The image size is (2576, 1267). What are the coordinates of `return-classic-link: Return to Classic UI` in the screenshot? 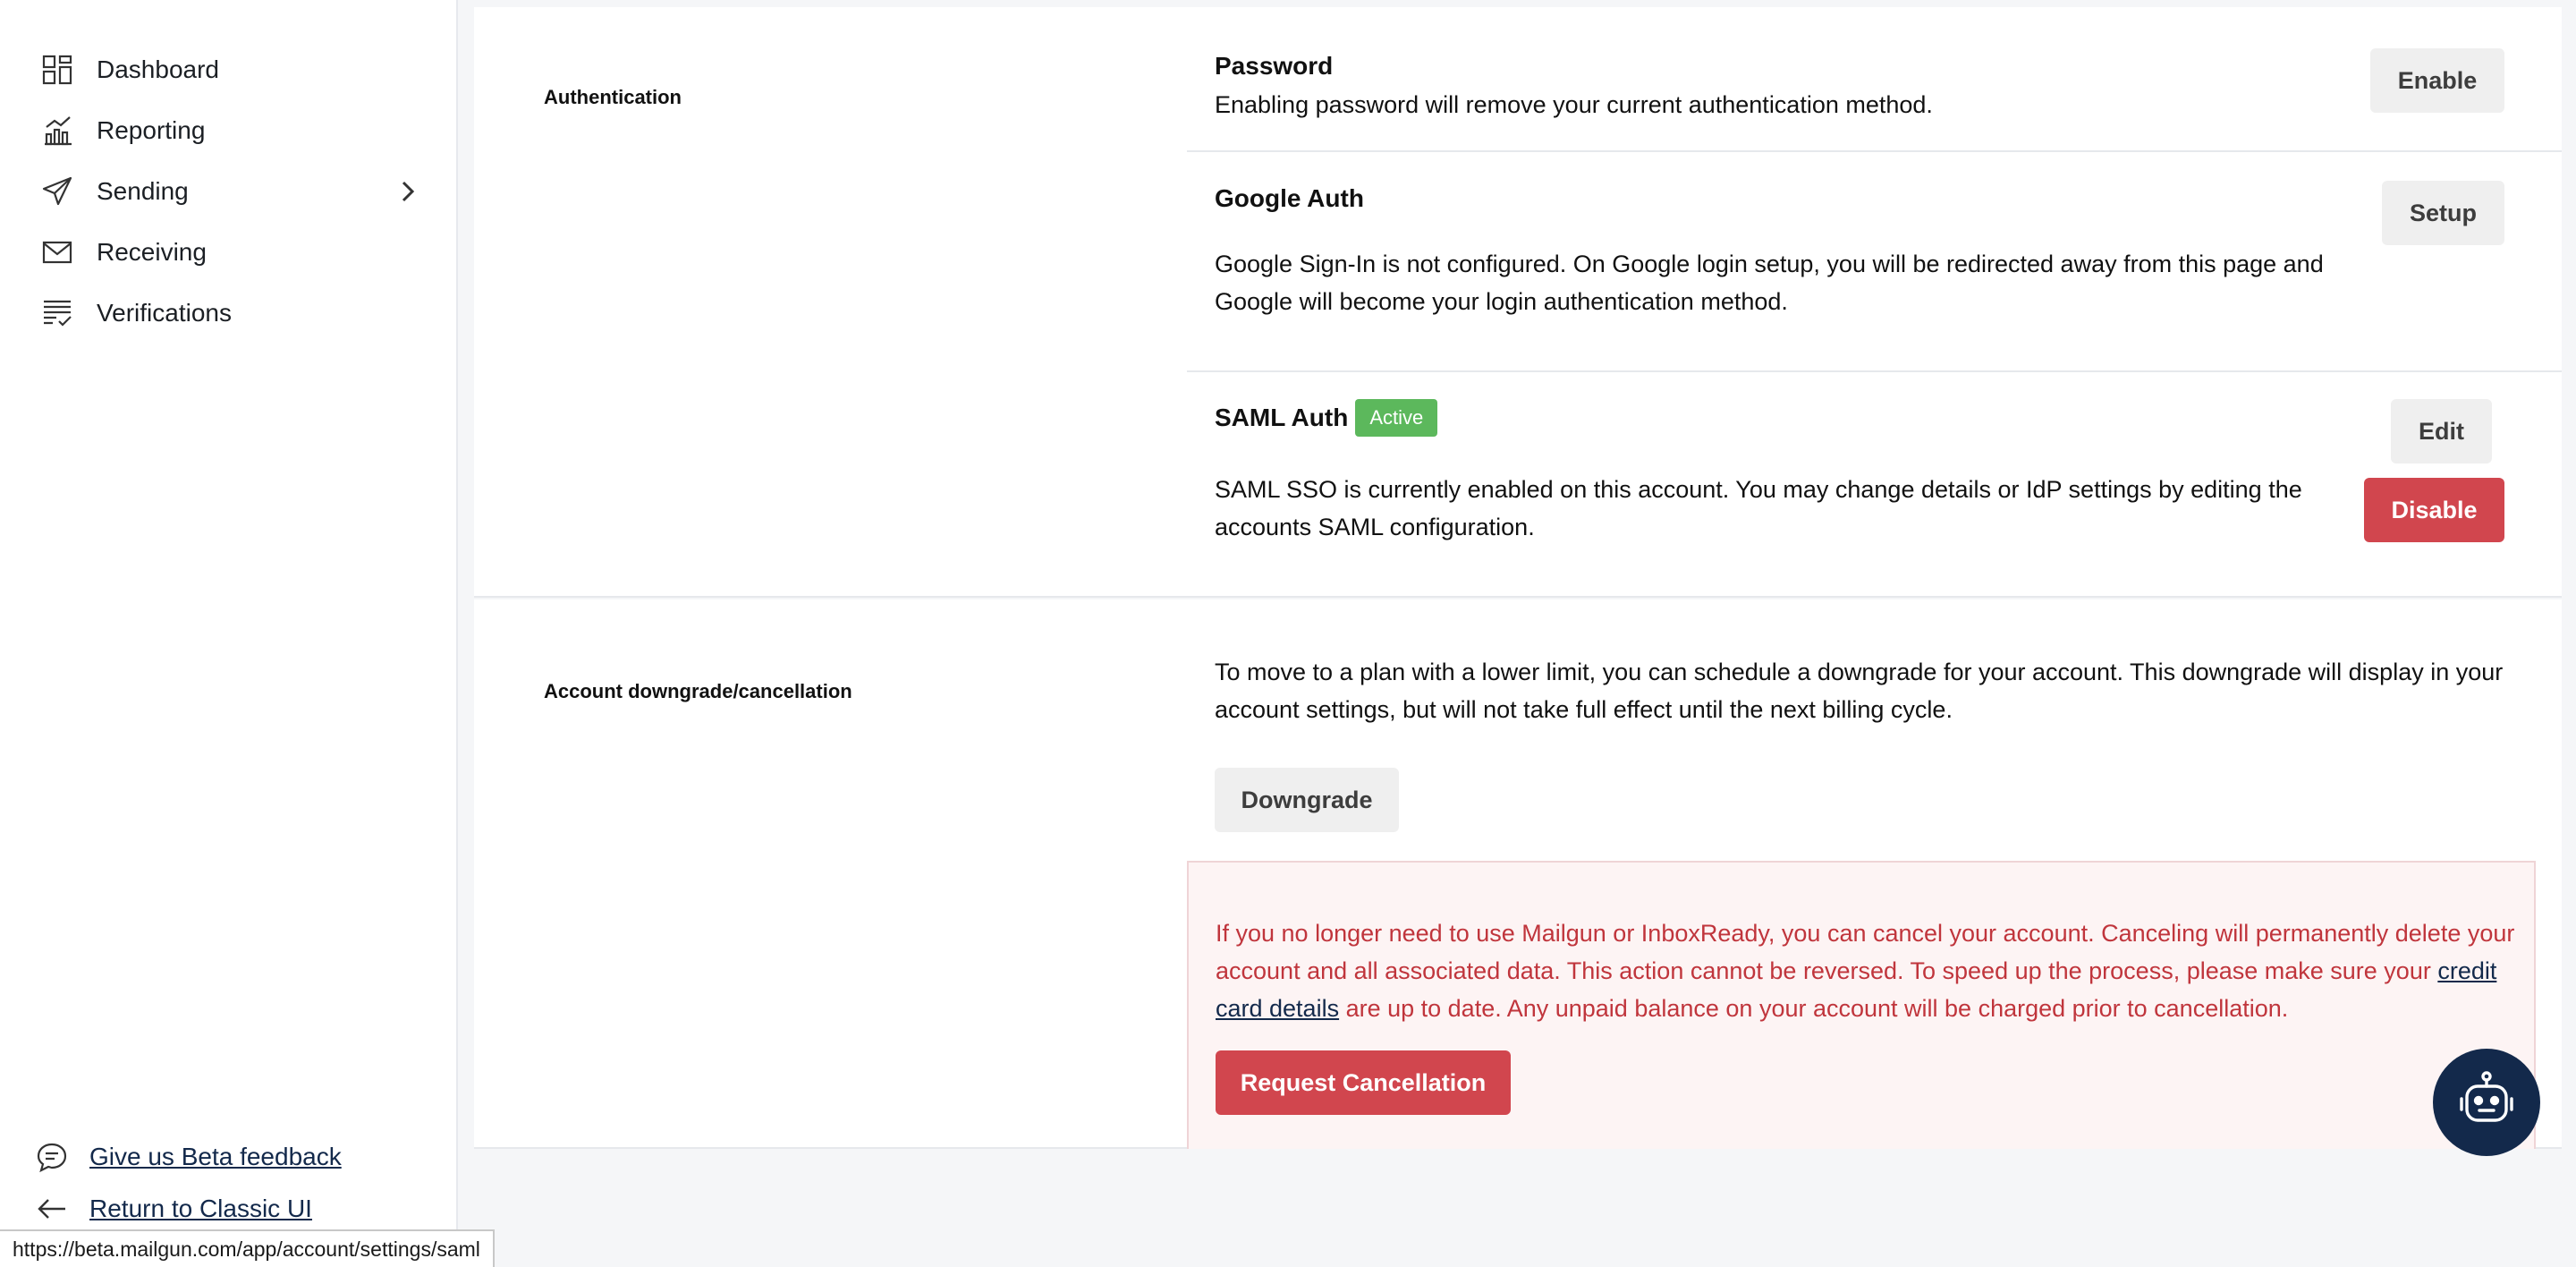 It's located at (188, 1209).